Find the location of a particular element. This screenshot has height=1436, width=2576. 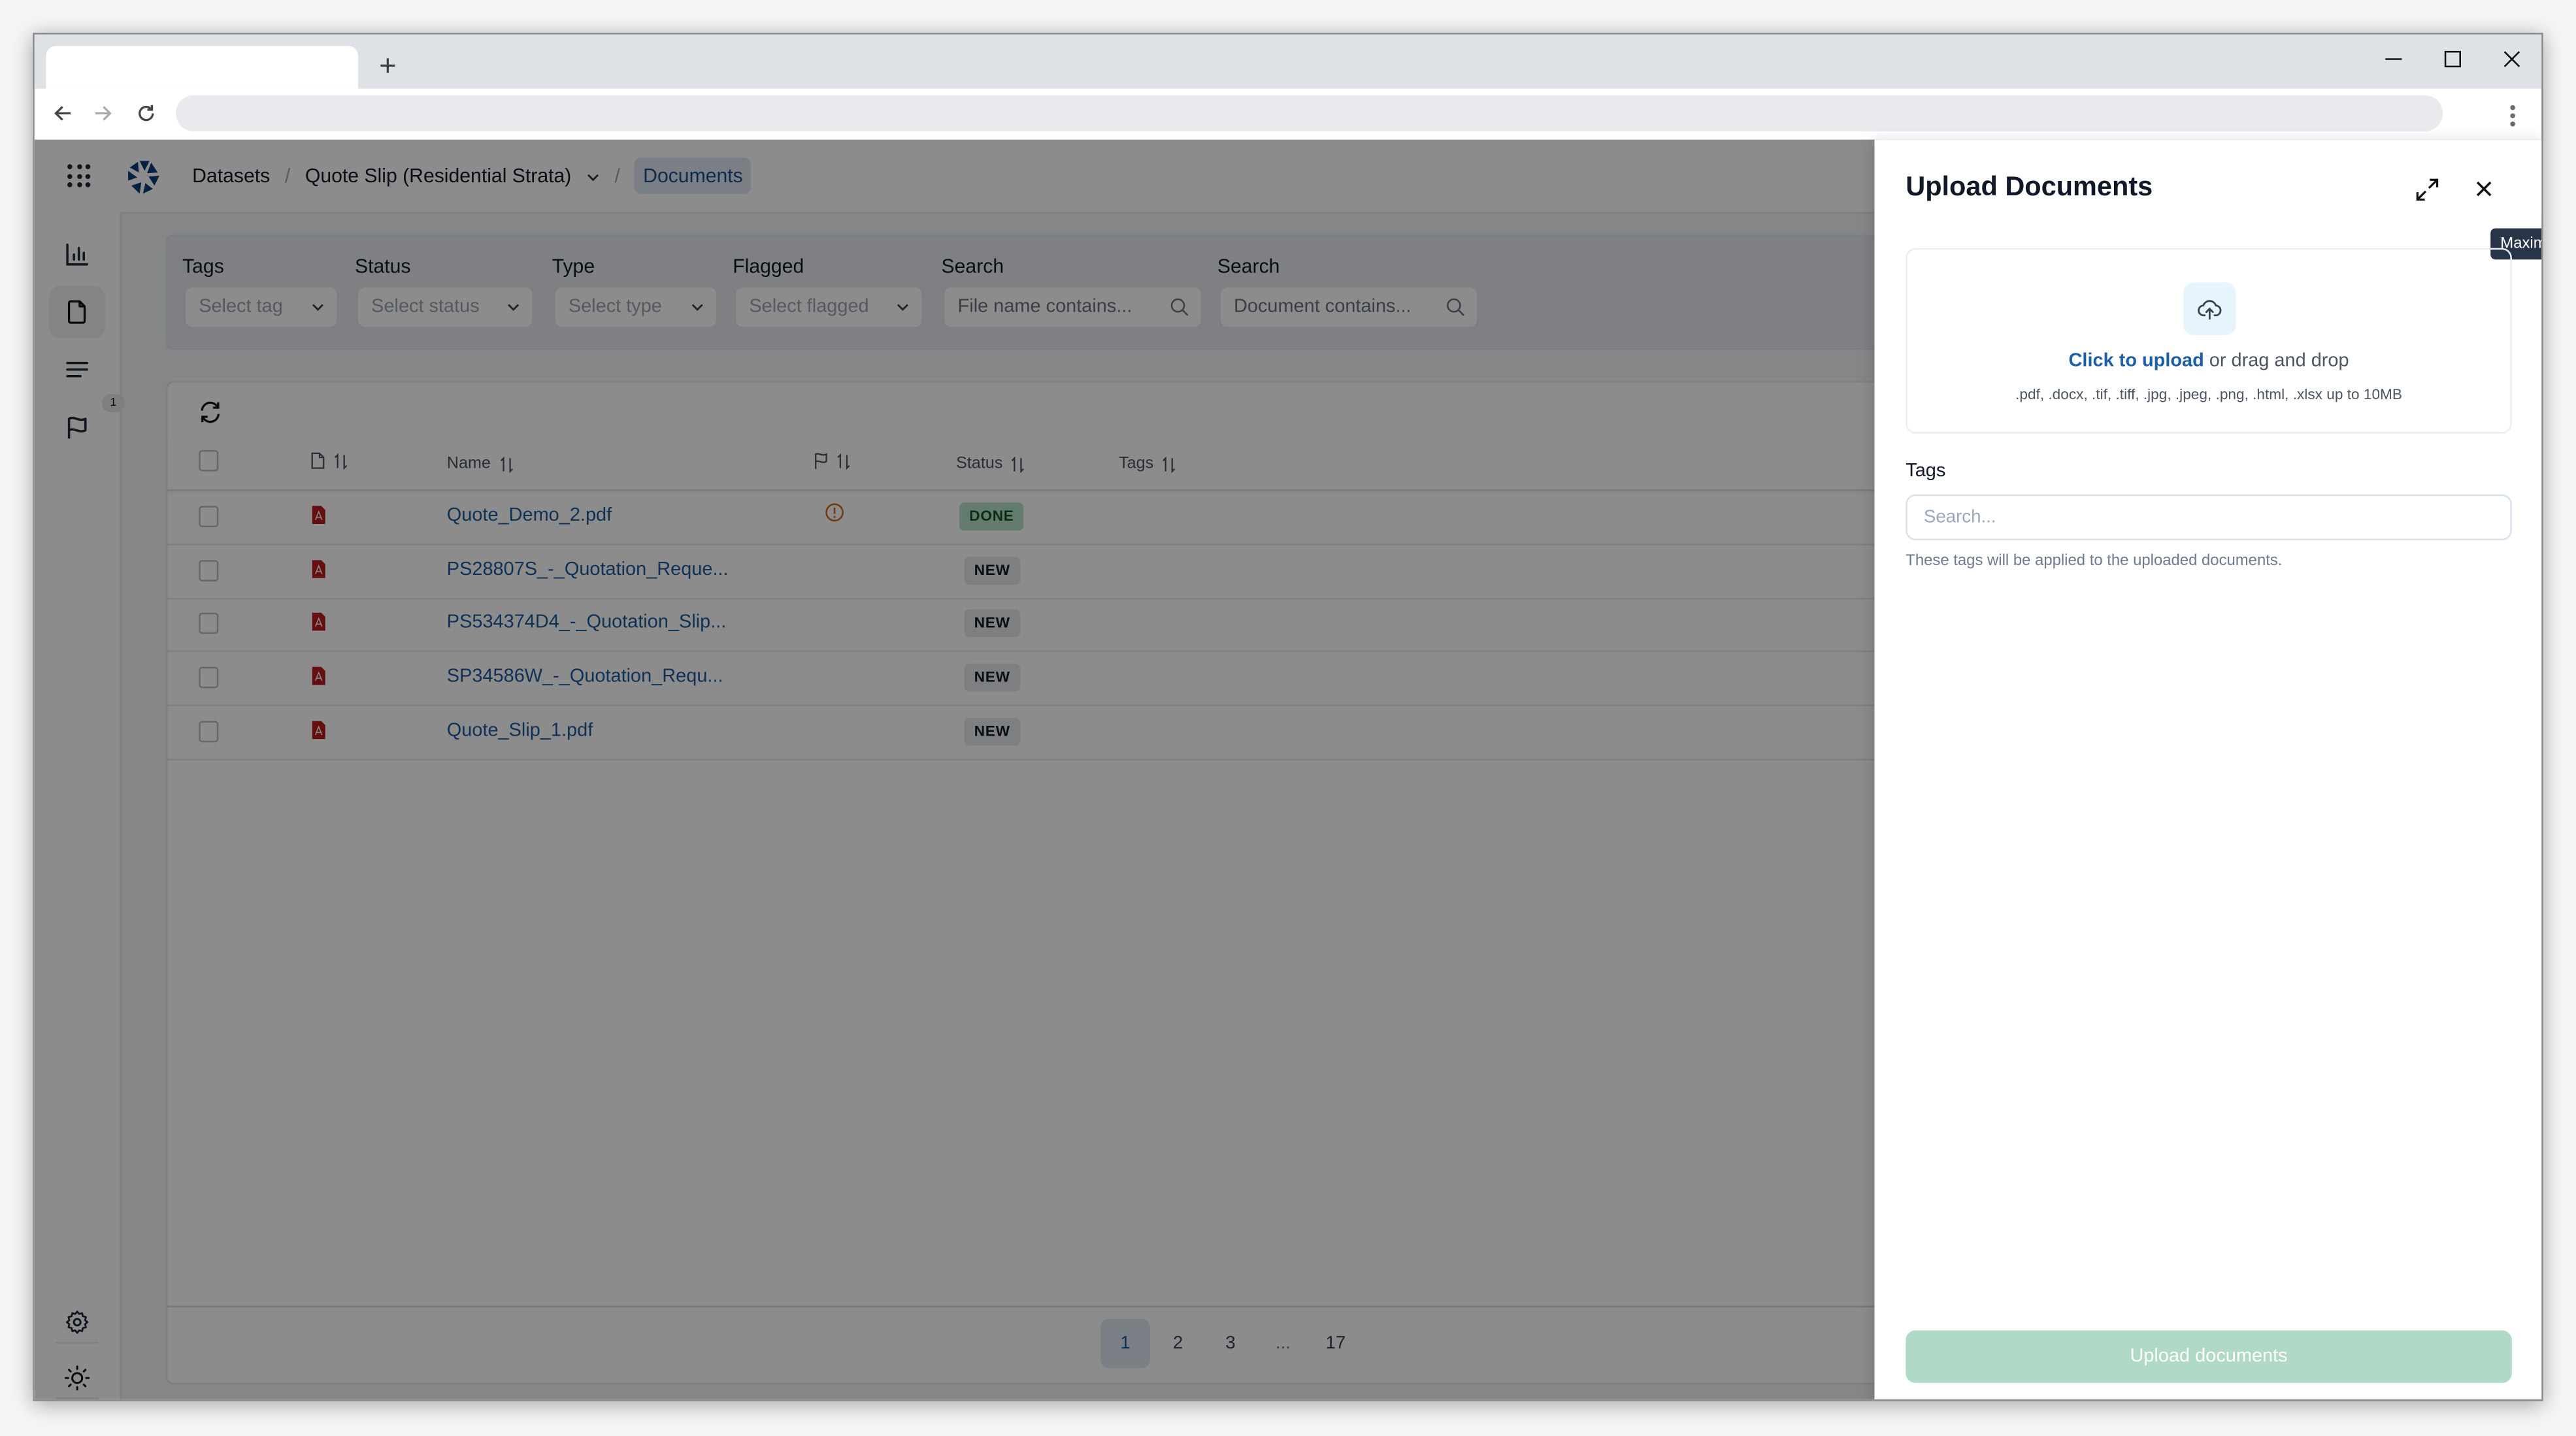

close-window-icon is located at coordinates (2511, 59).